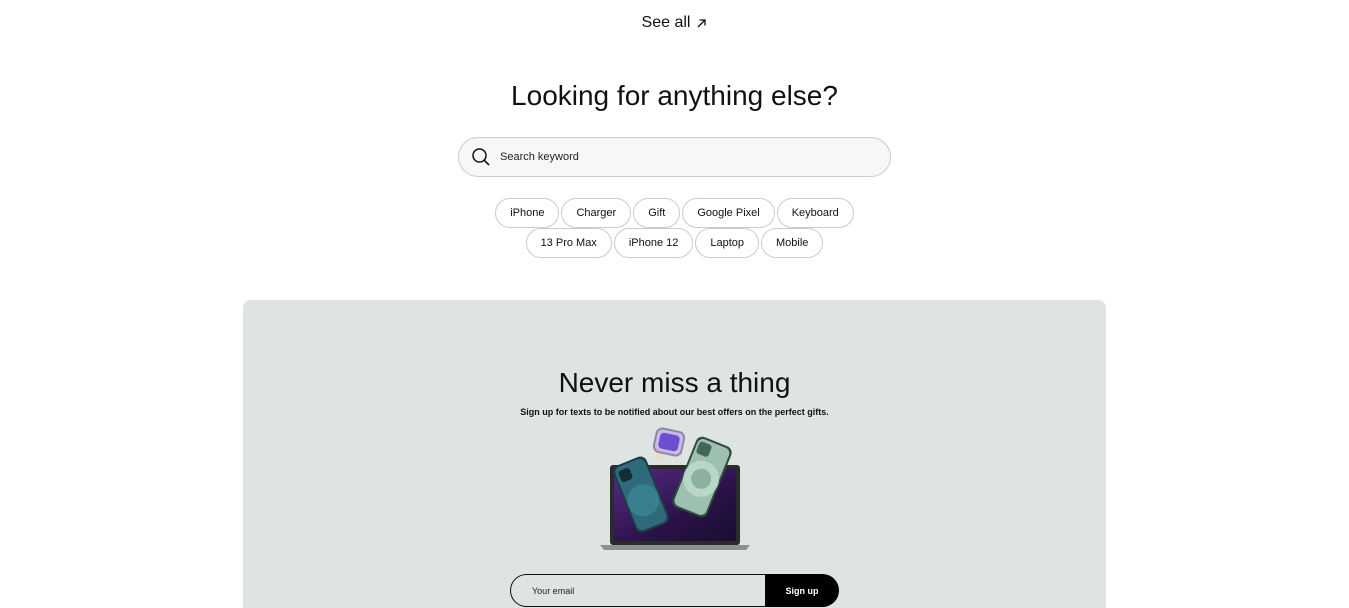  What do you see at coordinates (802, 590) in the screenshot?
I see `signup-button: Sign up` at bounding box center [802, 590].